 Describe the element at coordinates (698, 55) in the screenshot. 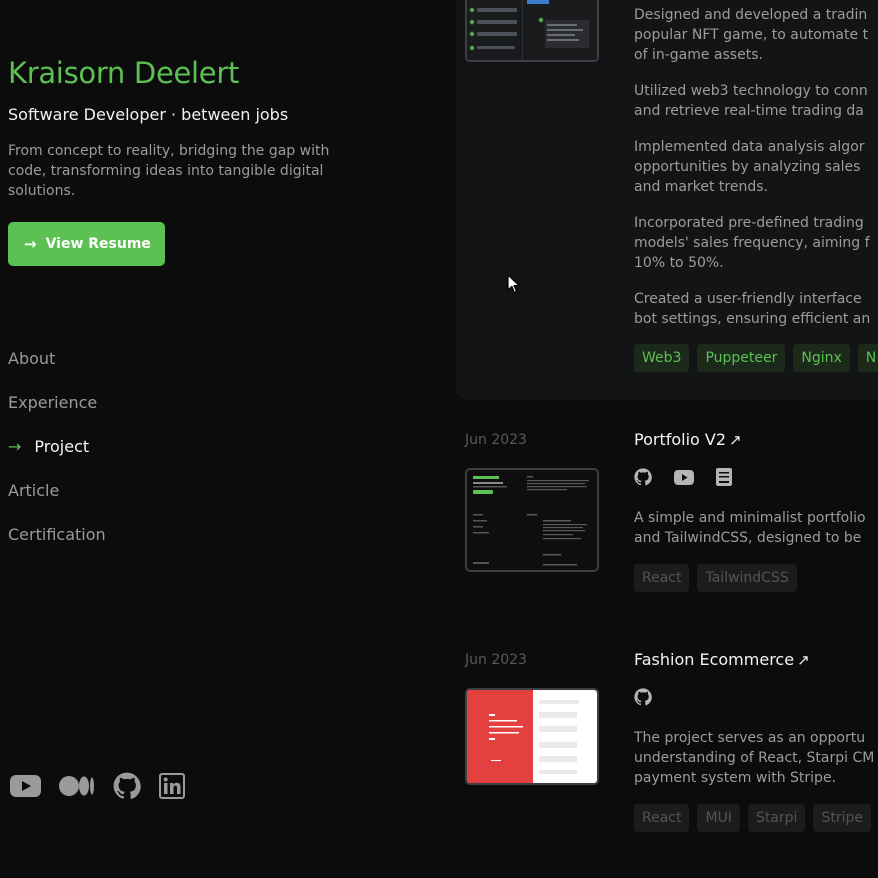

I see `description-line: of in-game assets.` at that location.